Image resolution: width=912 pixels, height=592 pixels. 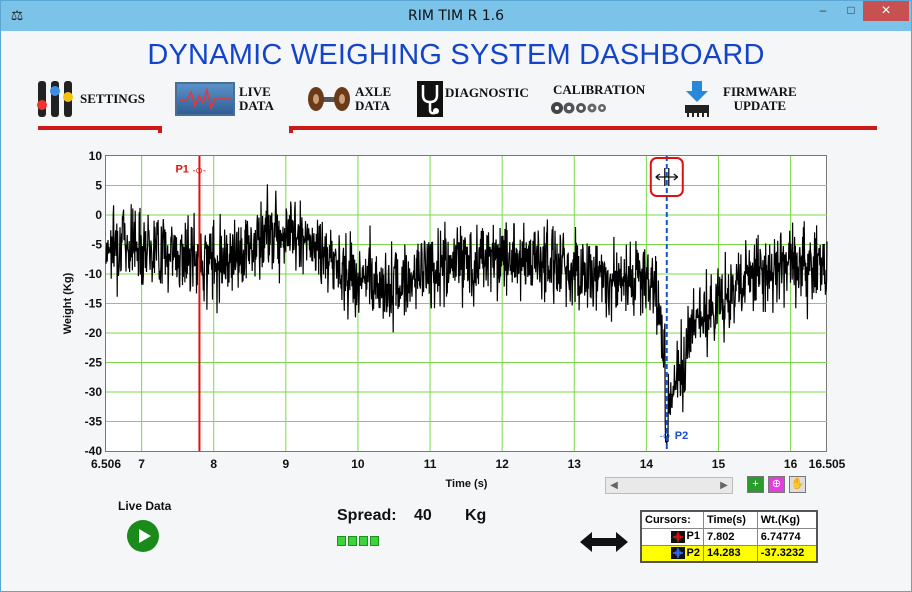 What do you see at coordinates (797, 484) in the screenshot?
I see `pan-hand-icon: ✋` at bounding box center [797, 484].